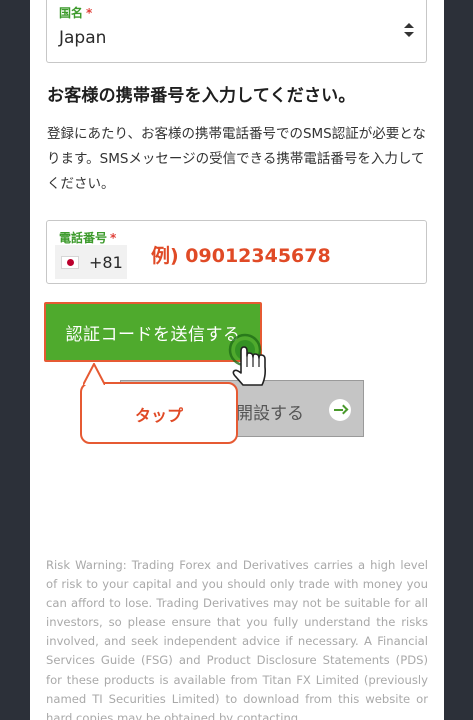  Describe the element at coordinates (106, 262) in the screenshot. I see `dial-code: +81` at that location.